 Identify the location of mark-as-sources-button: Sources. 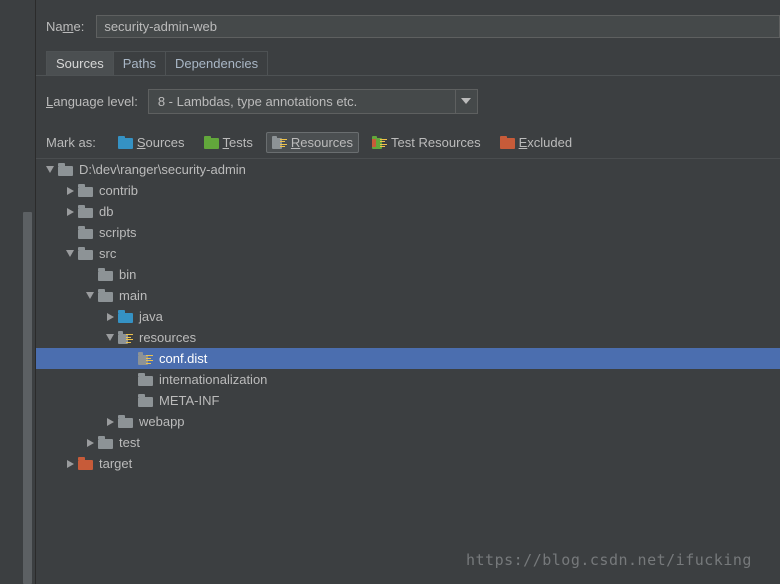
(151, 142).